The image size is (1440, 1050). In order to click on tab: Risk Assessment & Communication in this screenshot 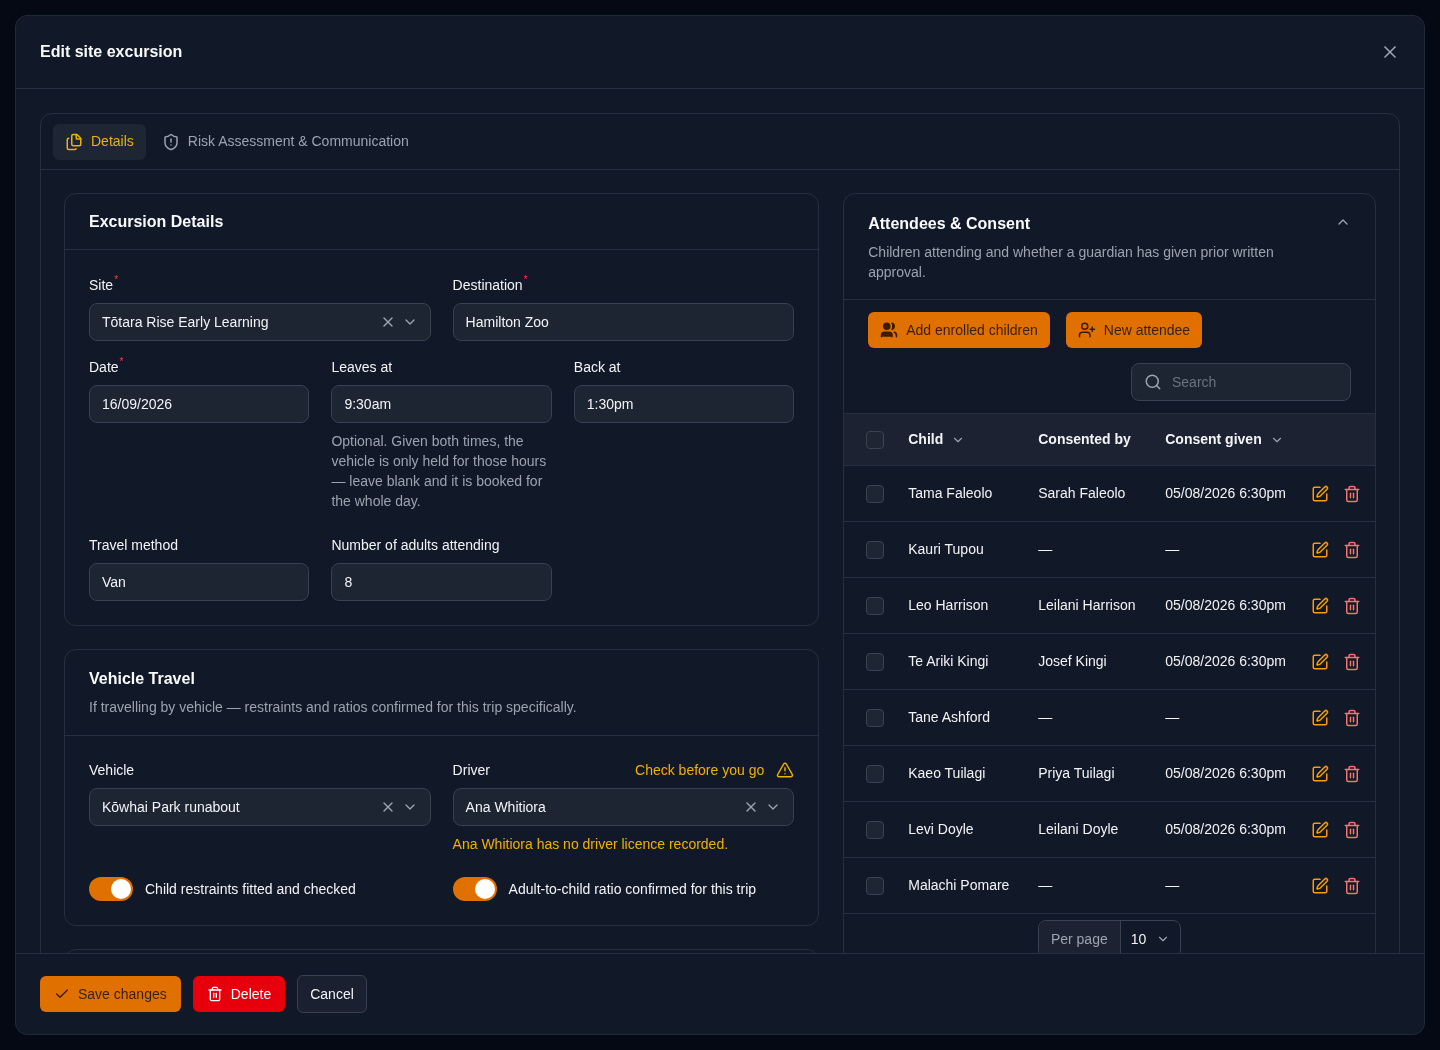, I will do `click(285, 141)`.